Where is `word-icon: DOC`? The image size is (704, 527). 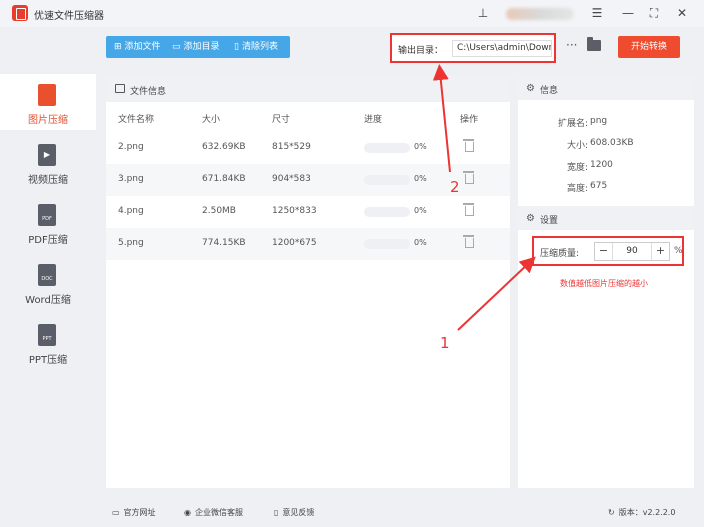
word-icon: DOC is located at coordinates (47, 275).